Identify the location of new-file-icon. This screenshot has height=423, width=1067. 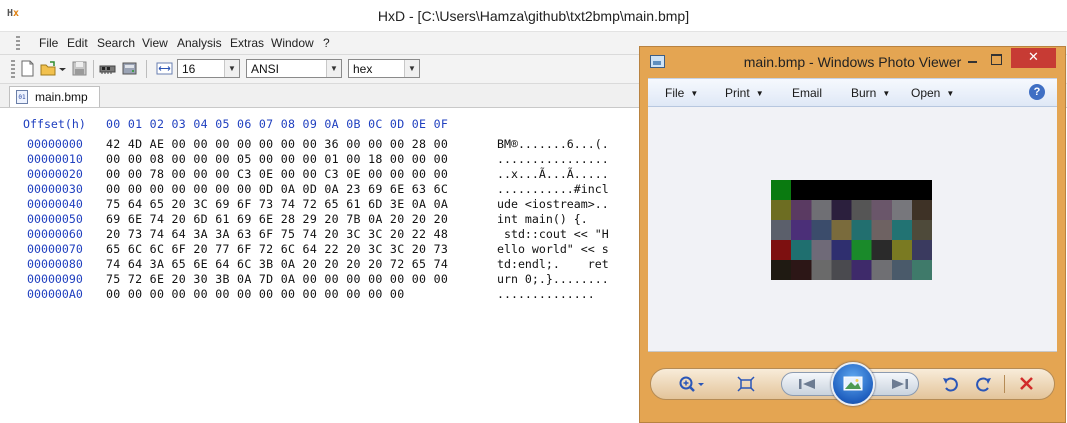
(27, 68).